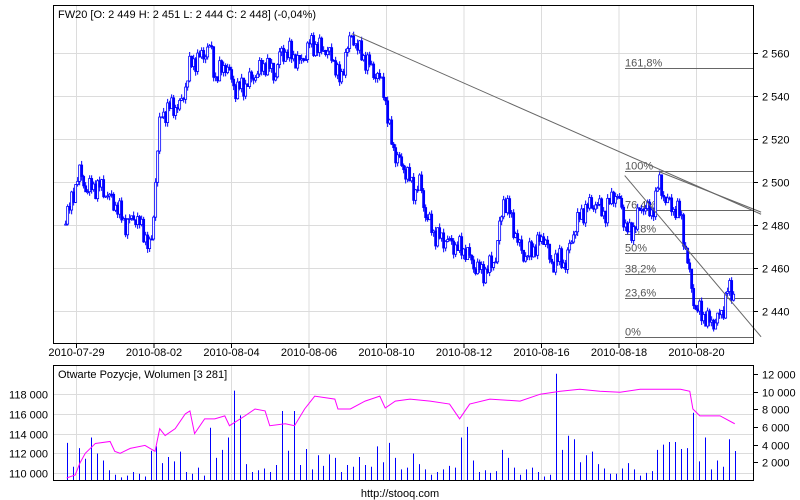 The width and height of the screenshot is (800, 500). I want to click on oi-tick-label: 118 000, so click(28, 396).